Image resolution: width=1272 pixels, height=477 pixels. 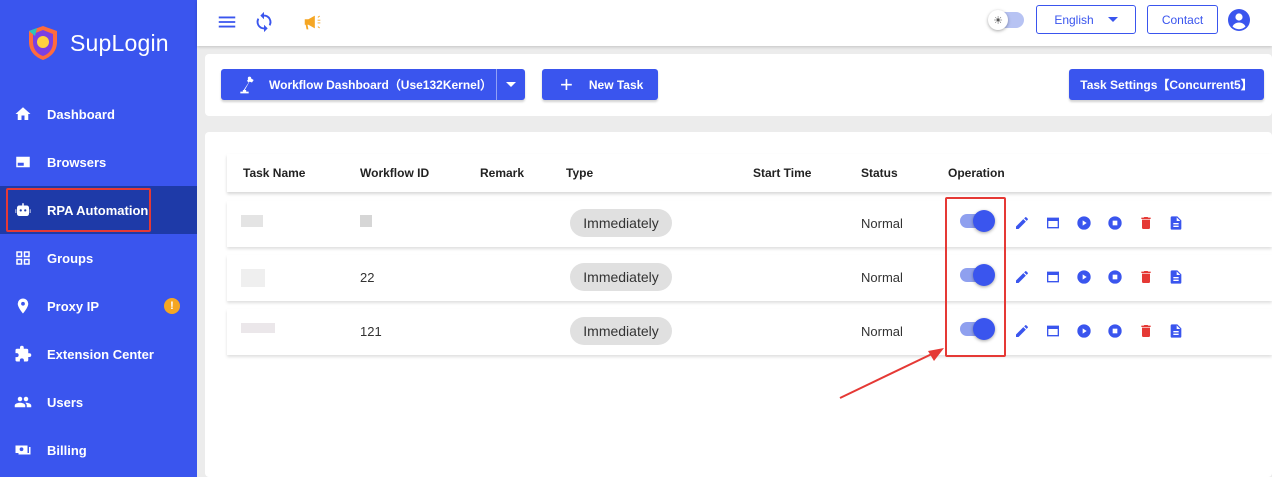 I want to click on new-task-button: + New Task, so click(x=600, y=84).